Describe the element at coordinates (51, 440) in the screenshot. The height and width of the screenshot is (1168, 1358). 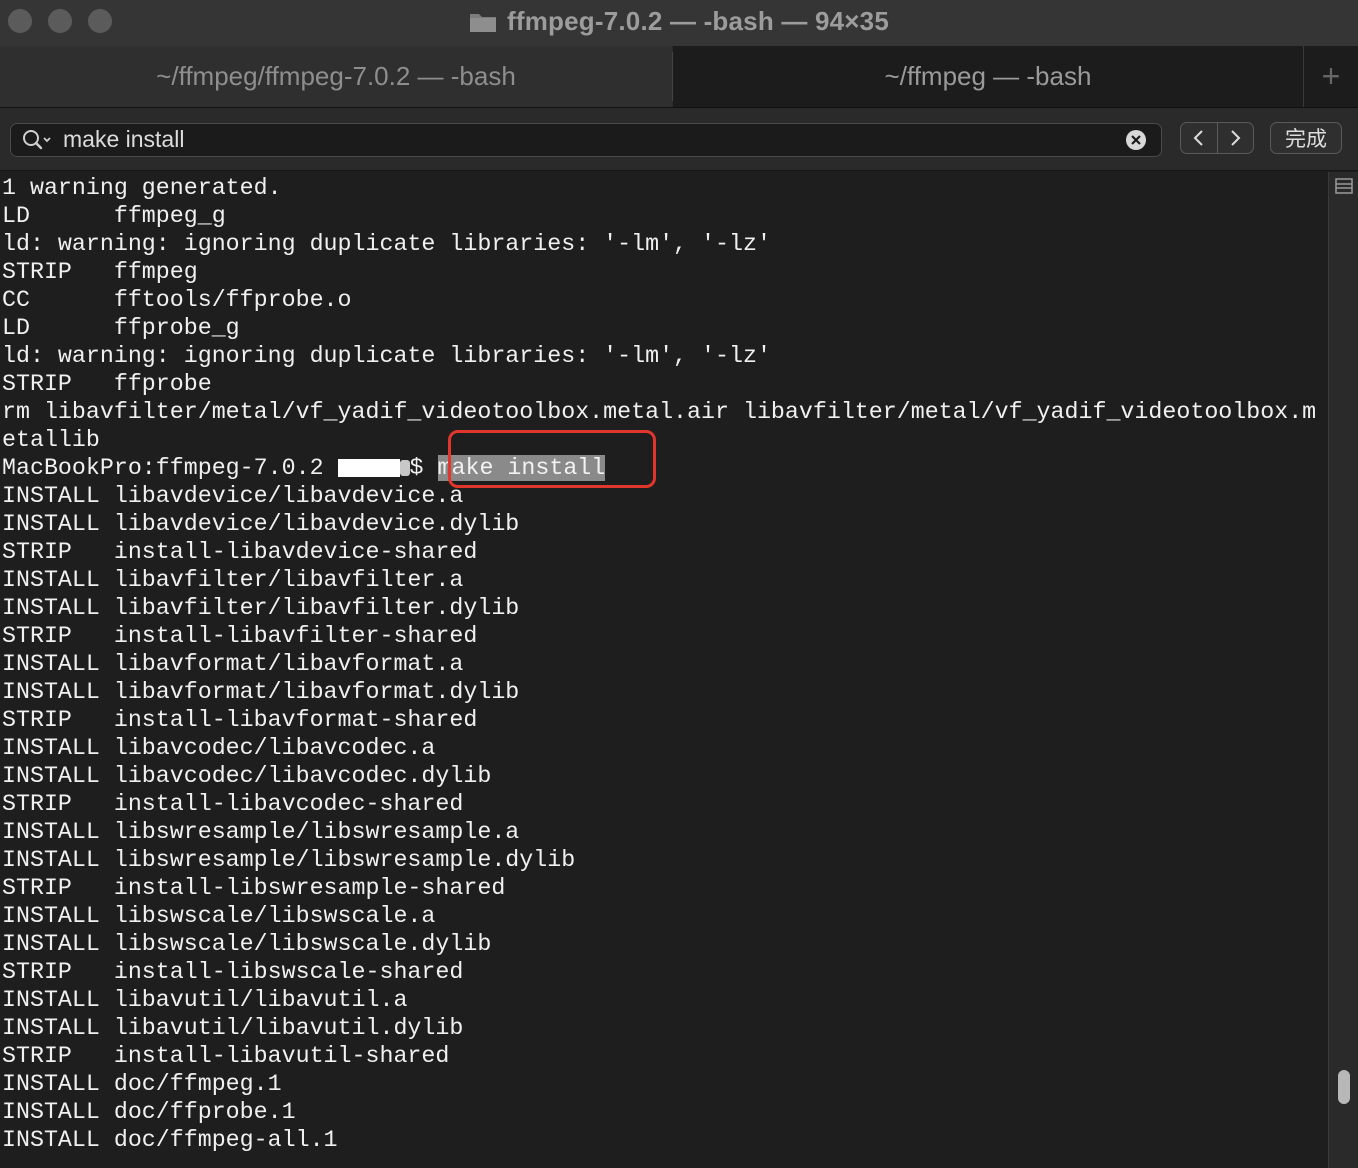
I see `terminal-line: etallib` at that location.